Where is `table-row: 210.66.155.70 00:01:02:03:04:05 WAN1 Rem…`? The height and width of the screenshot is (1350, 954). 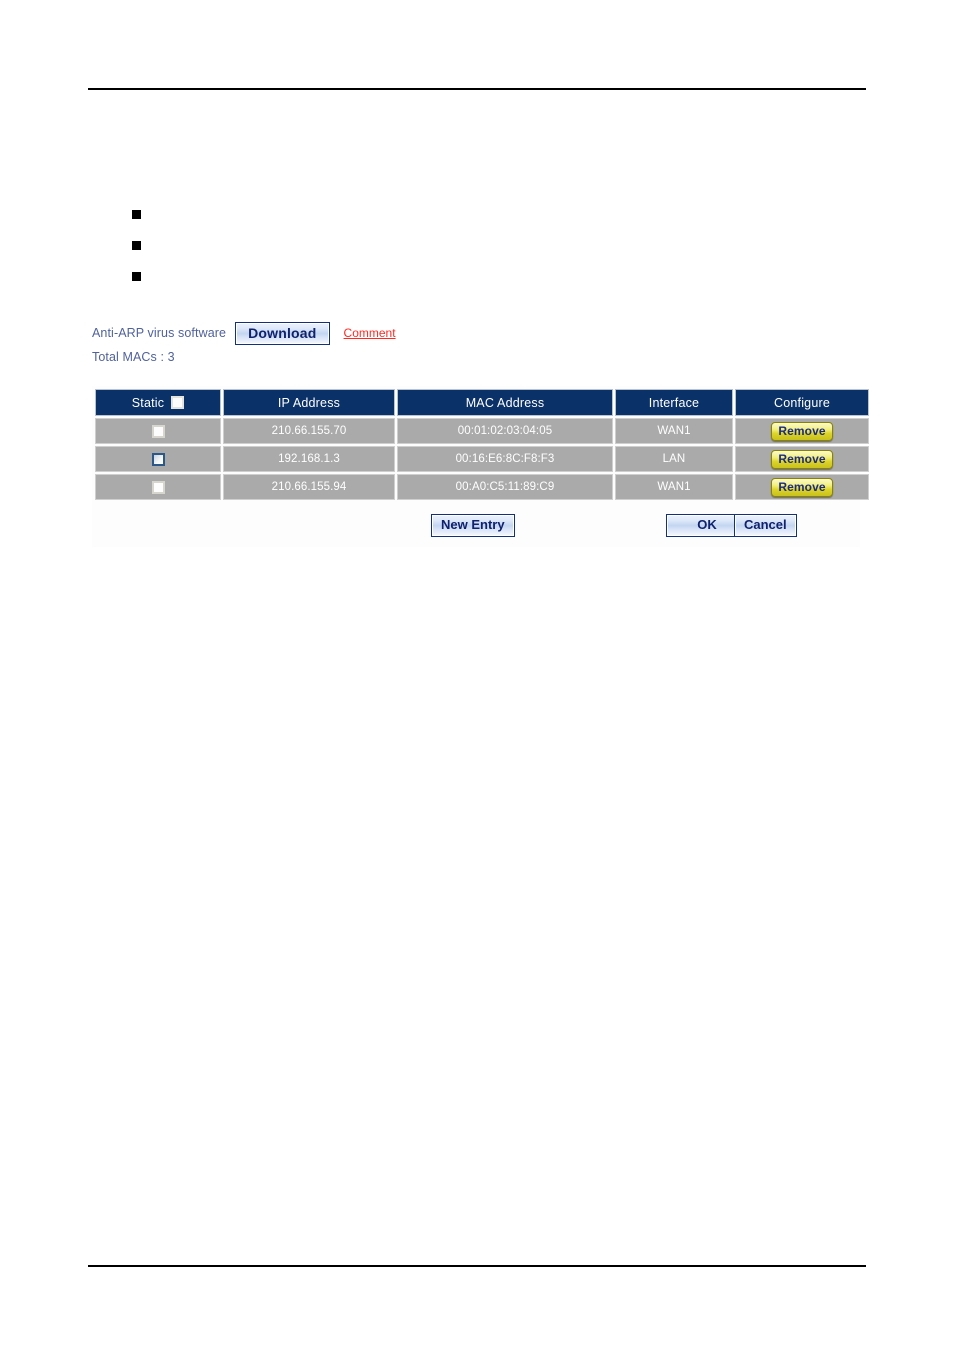 table-row: 210.66.155.70 00:01:02:03:04:05 WAN1 Rem… is located at coordinates (482, 431).